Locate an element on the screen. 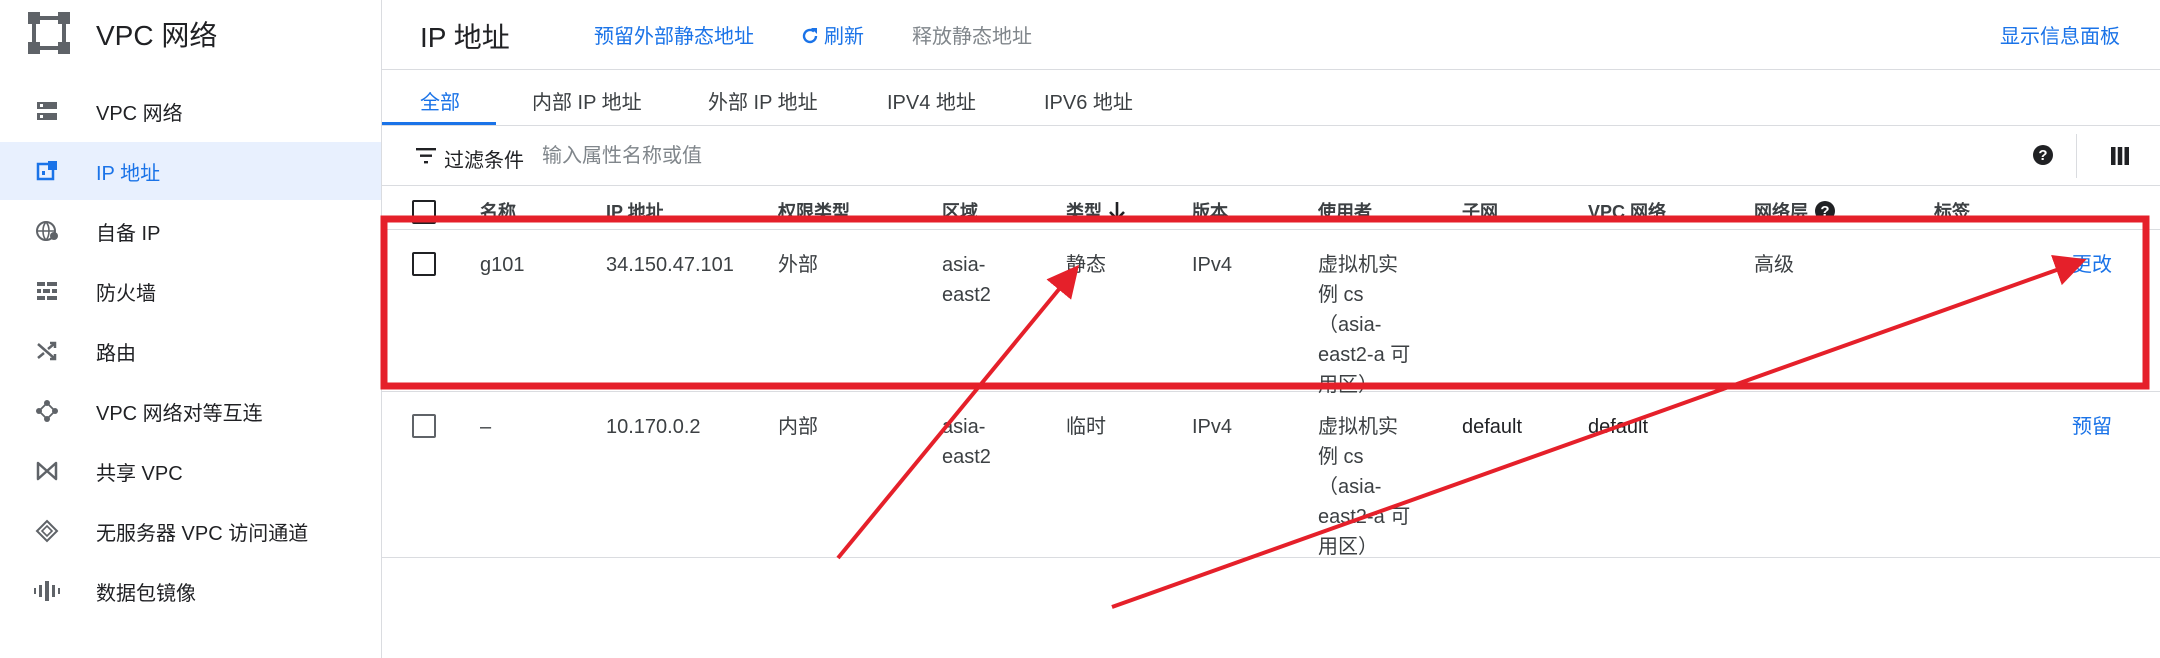 Image resolution: width=2160 pixels, height=658 pixels. column-header-ip-address: IP 地址 is located at coordinates (635, 211).